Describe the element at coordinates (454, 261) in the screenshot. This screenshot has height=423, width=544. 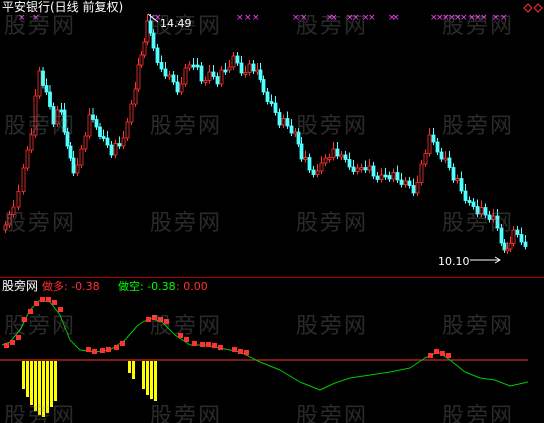
I see `low-price-label: 10.10` at that location.